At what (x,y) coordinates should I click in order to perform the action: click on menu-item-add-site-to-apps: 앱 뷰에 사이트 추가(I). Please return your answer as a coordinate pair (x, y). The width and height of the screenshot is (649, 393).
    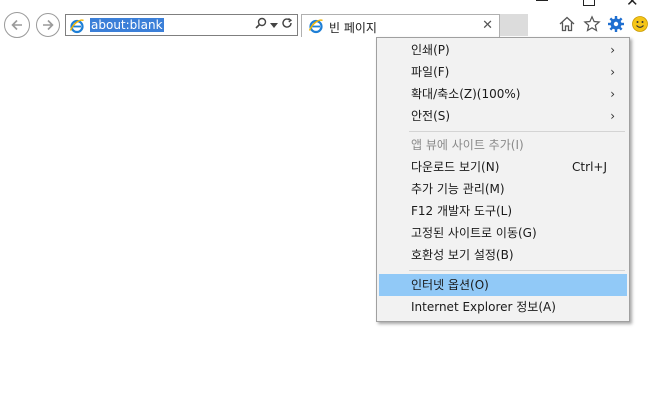
    Looking at the image, I should click on (503, 145).